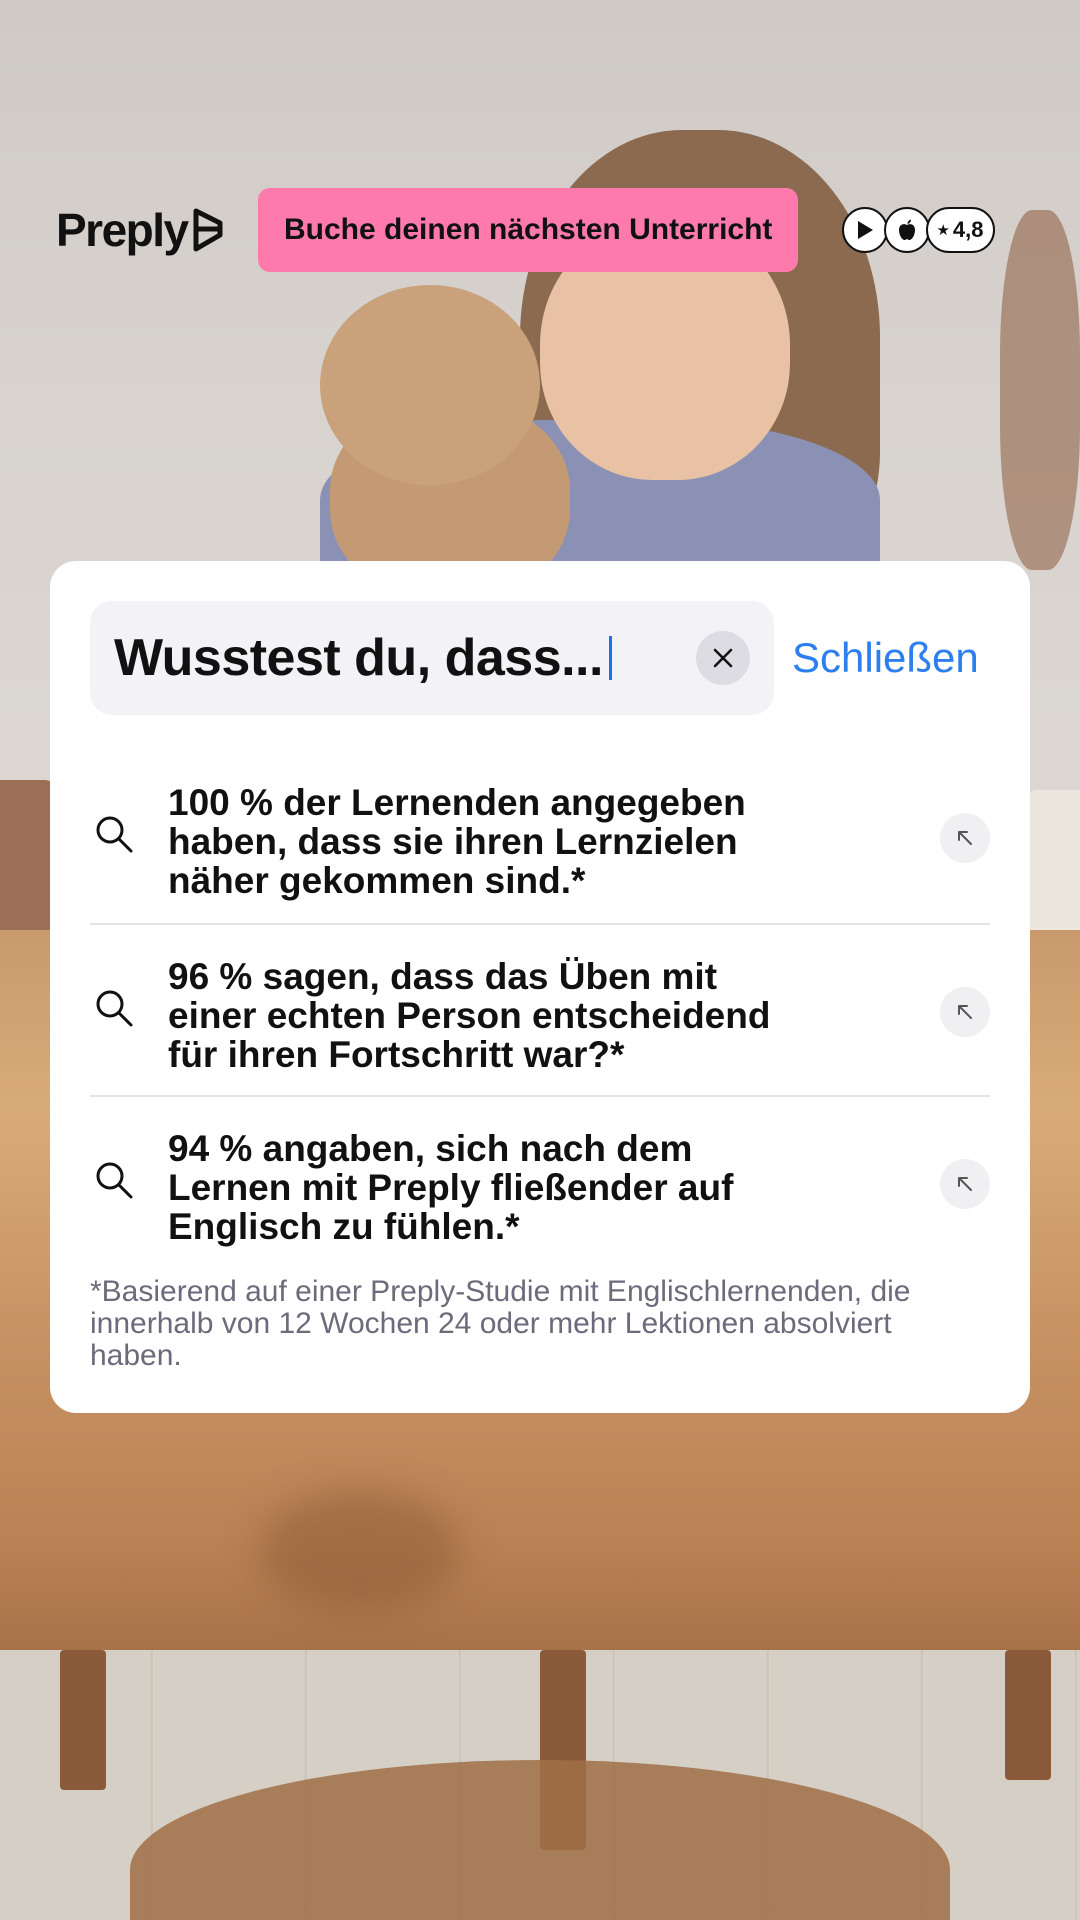 The width and height of the screenshot is (1080, 1920). I want to click on play-icon, so click(866, 230).